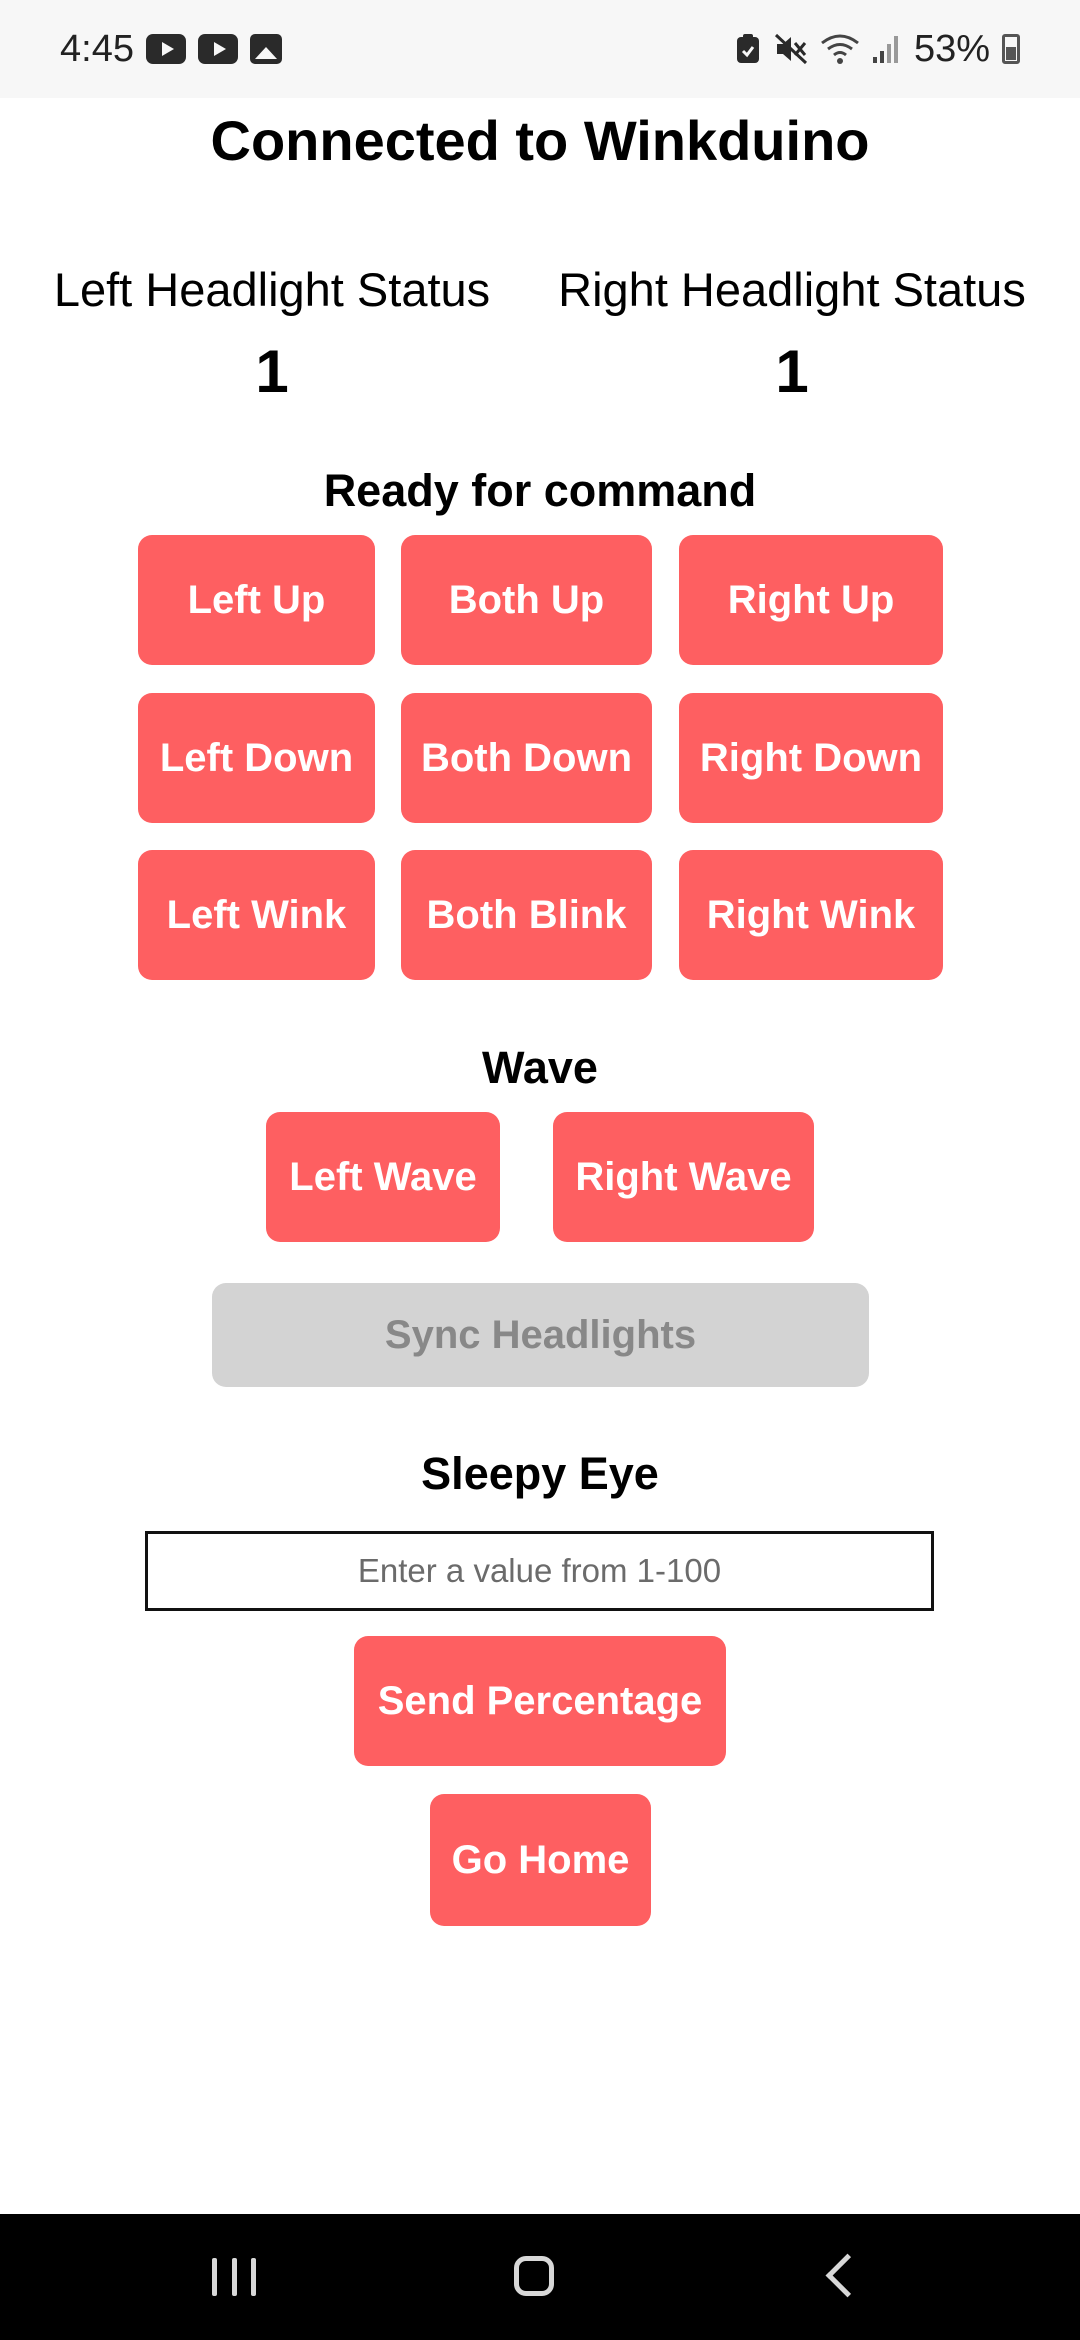  I want to click on status-bar: 4:45 53%, so click(540, 49).